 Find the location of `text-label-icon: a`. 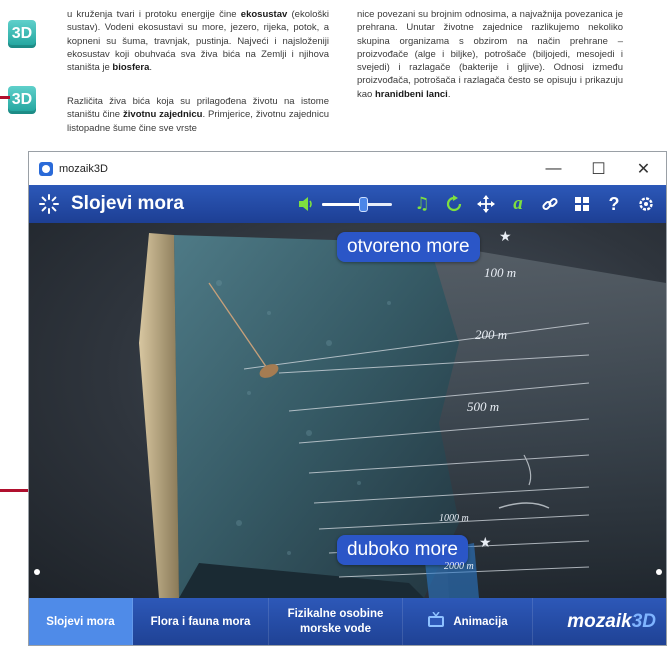

text-label-icon: a is located at coordinates (518, 204).